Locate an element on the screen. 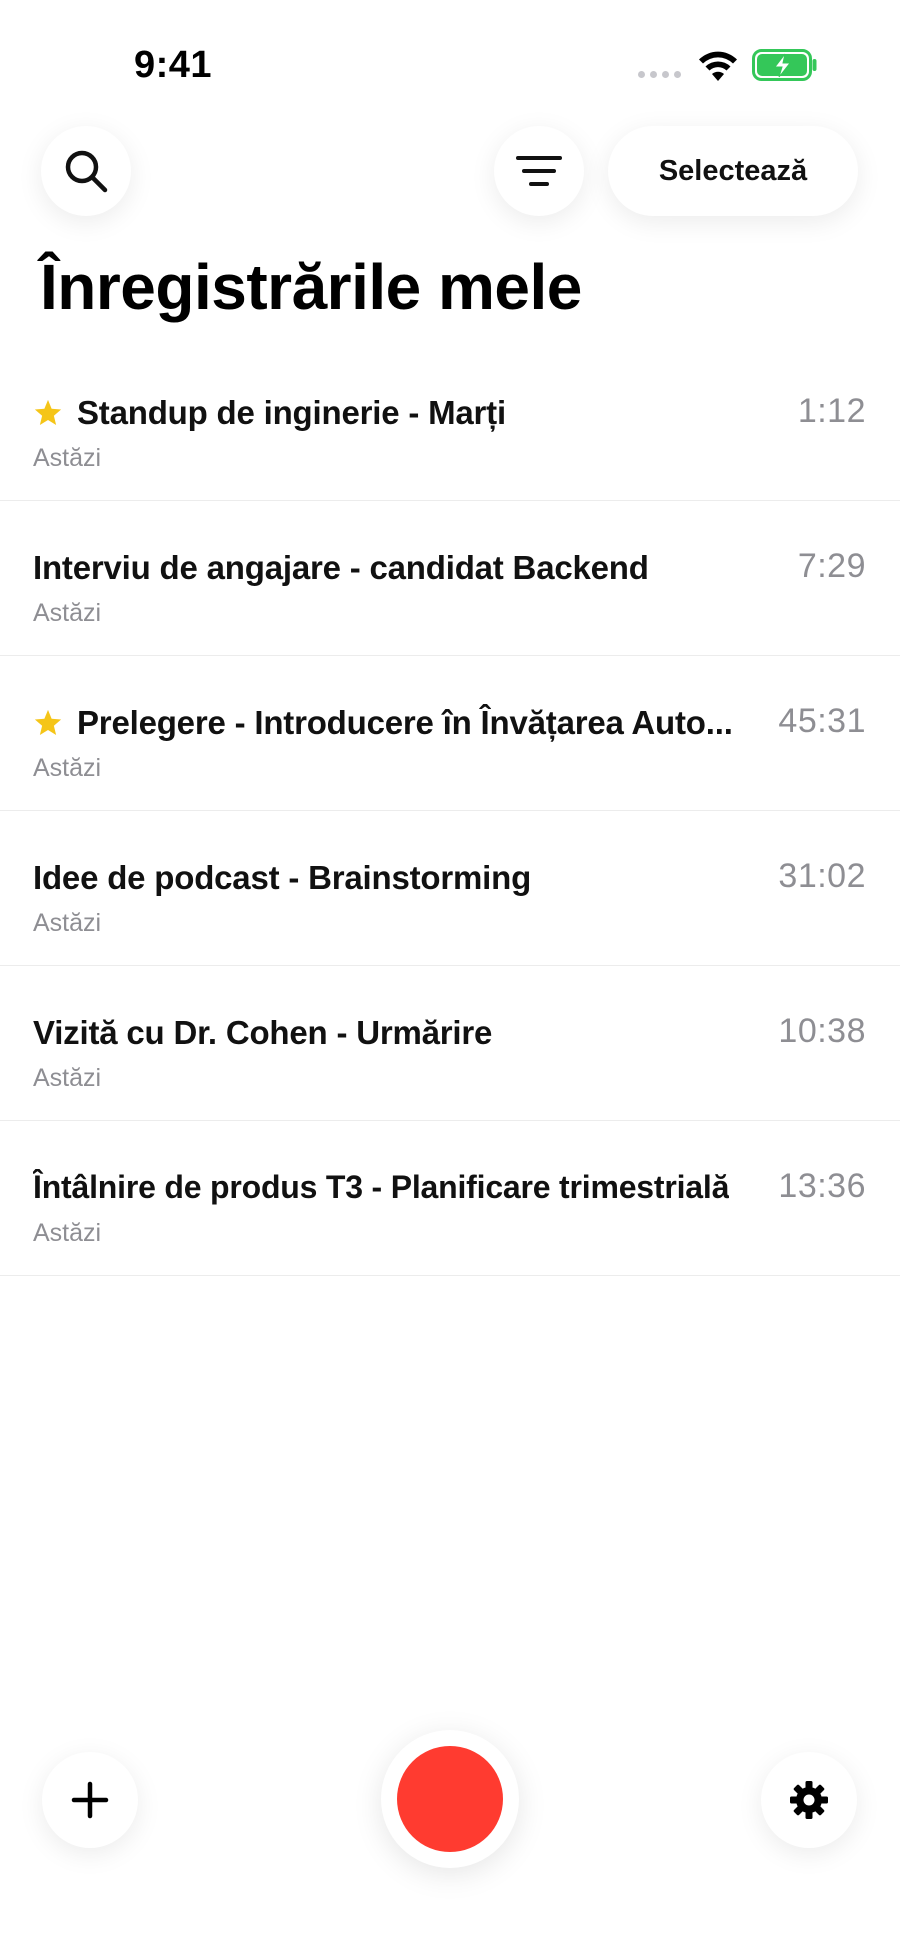 The height and width of the screenshot is (1950, 900). recording-duration: 31:02 is located at coordinates (822, 876).